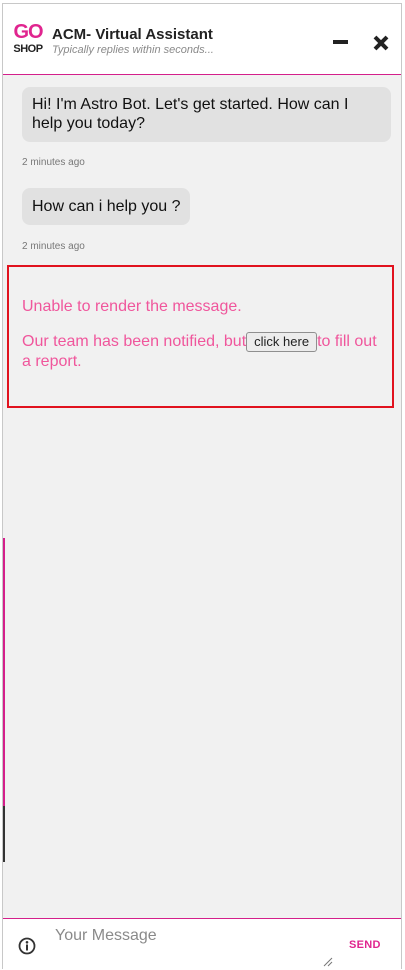  I want to click on minimize-icon, so click(340, 42).